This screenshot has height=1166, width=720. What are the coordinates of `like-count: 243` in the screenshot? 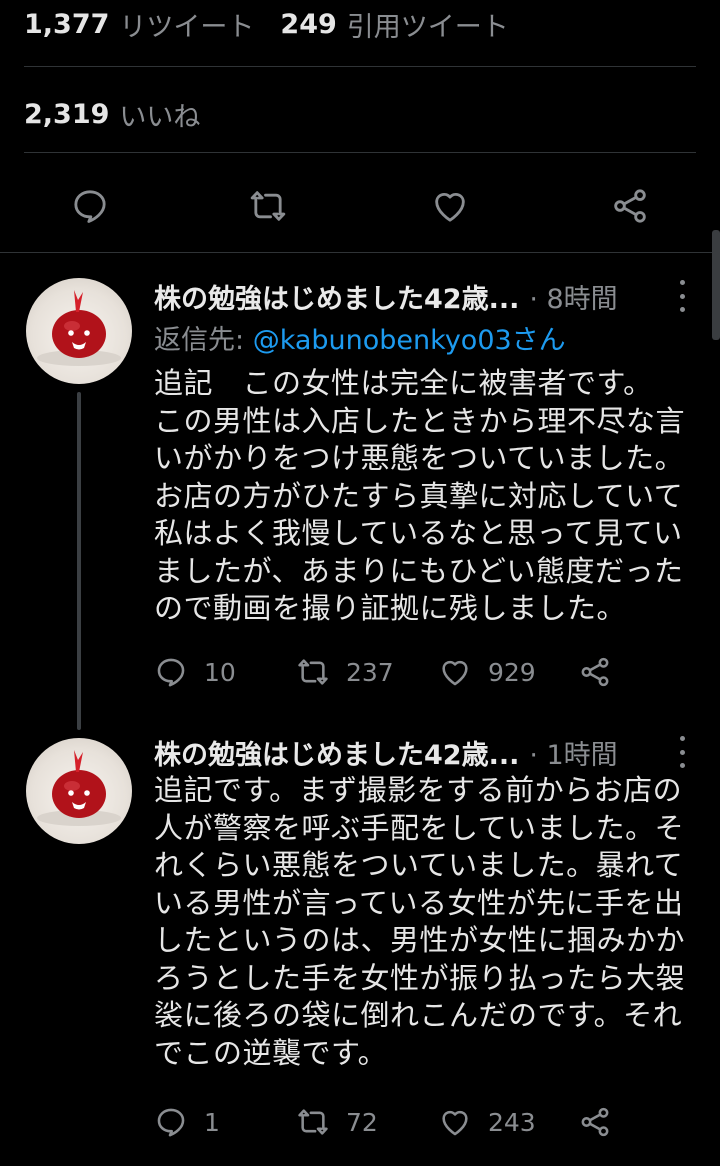 It's located at (512, 1122).